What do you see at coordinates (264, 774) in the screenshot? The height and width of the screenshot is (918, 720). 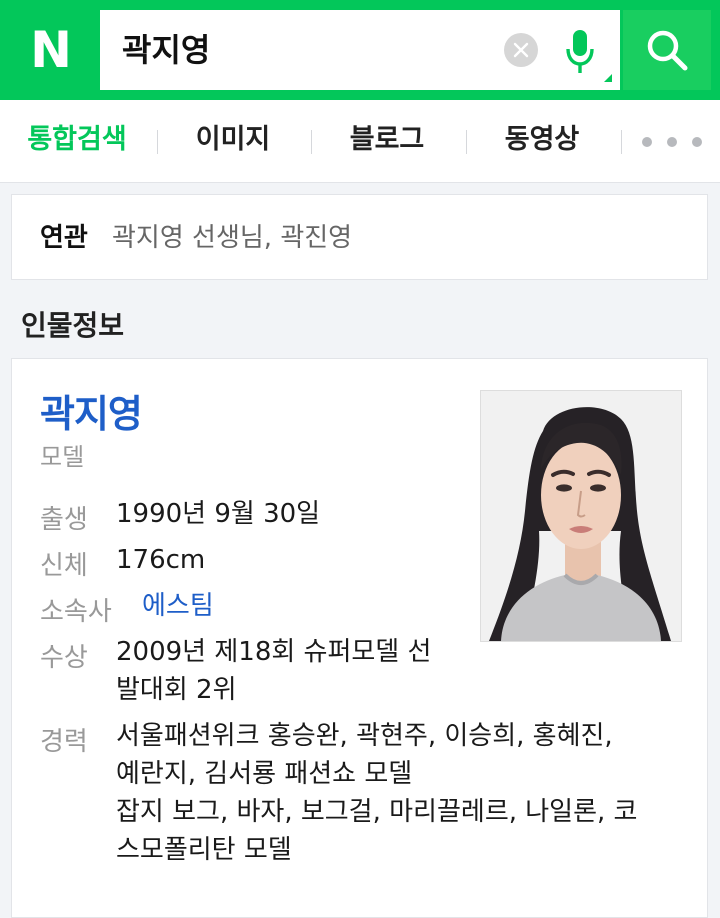 I see `career-line-2: 예란지, 김서룡 패션쇼 모델` at bounding box center [264, 774].